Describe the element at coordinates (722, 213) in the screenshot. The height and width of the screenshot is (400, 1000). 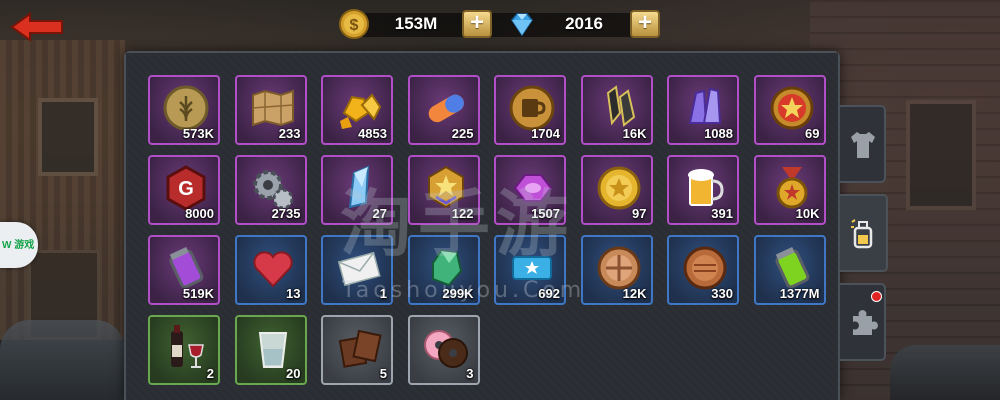
I see `item-quantity: 391` at that location.